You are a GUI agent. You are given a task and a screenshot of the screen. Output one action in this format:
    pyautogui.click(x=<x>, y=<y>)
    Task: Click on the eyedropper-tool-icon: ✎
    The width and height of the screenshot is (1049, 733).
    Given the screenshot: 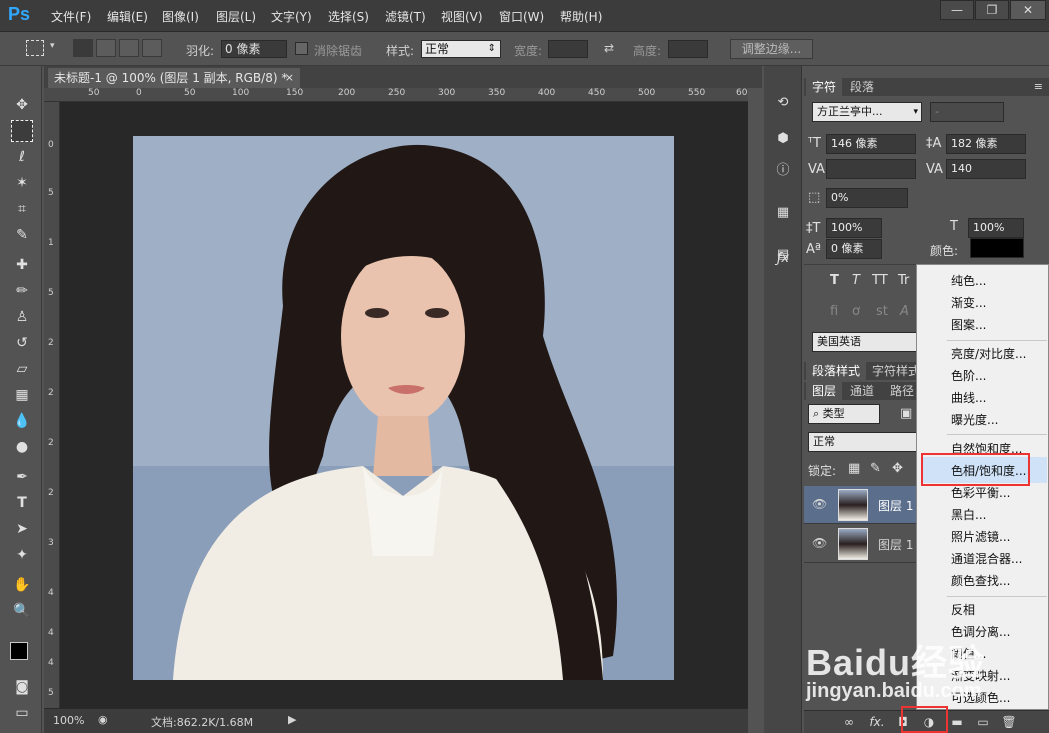 What is the action you would take?
    pyautogui.click(x=22, y=235)
    